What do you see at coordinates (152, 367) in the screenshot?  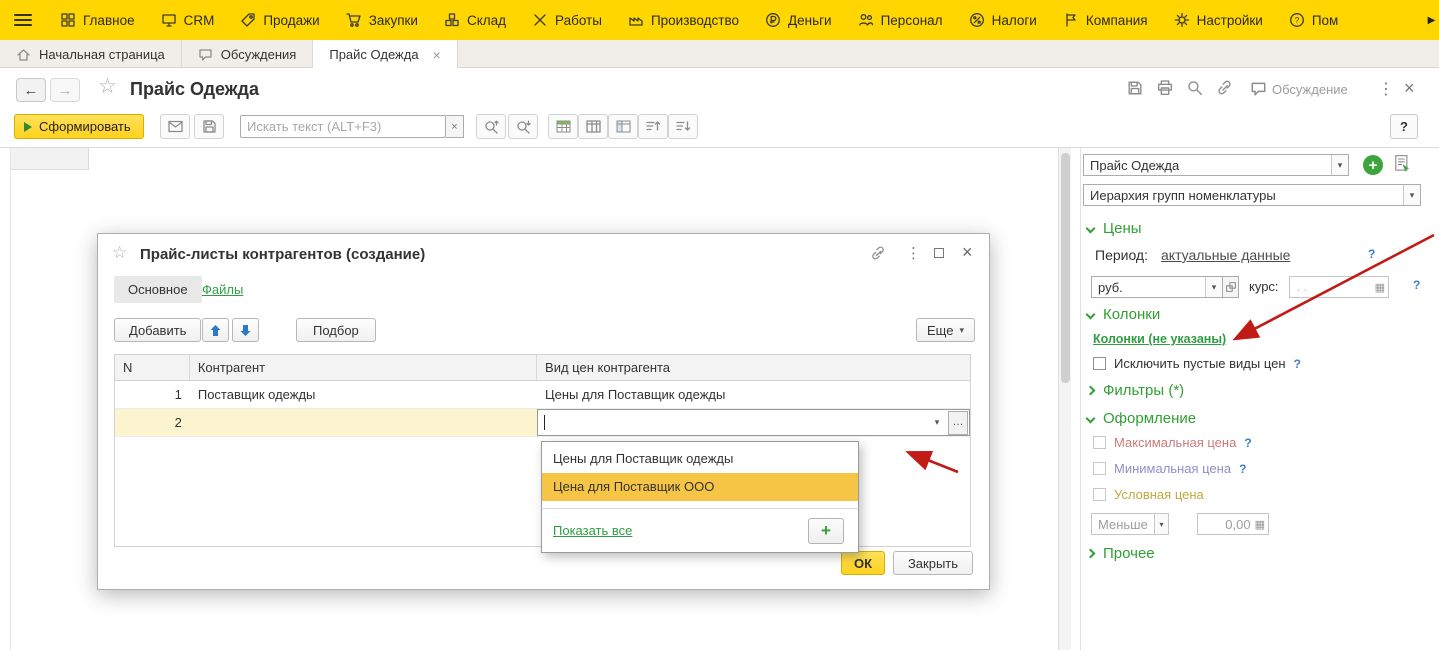 I see `column-header-n: N` at bounding box center [152, 367].